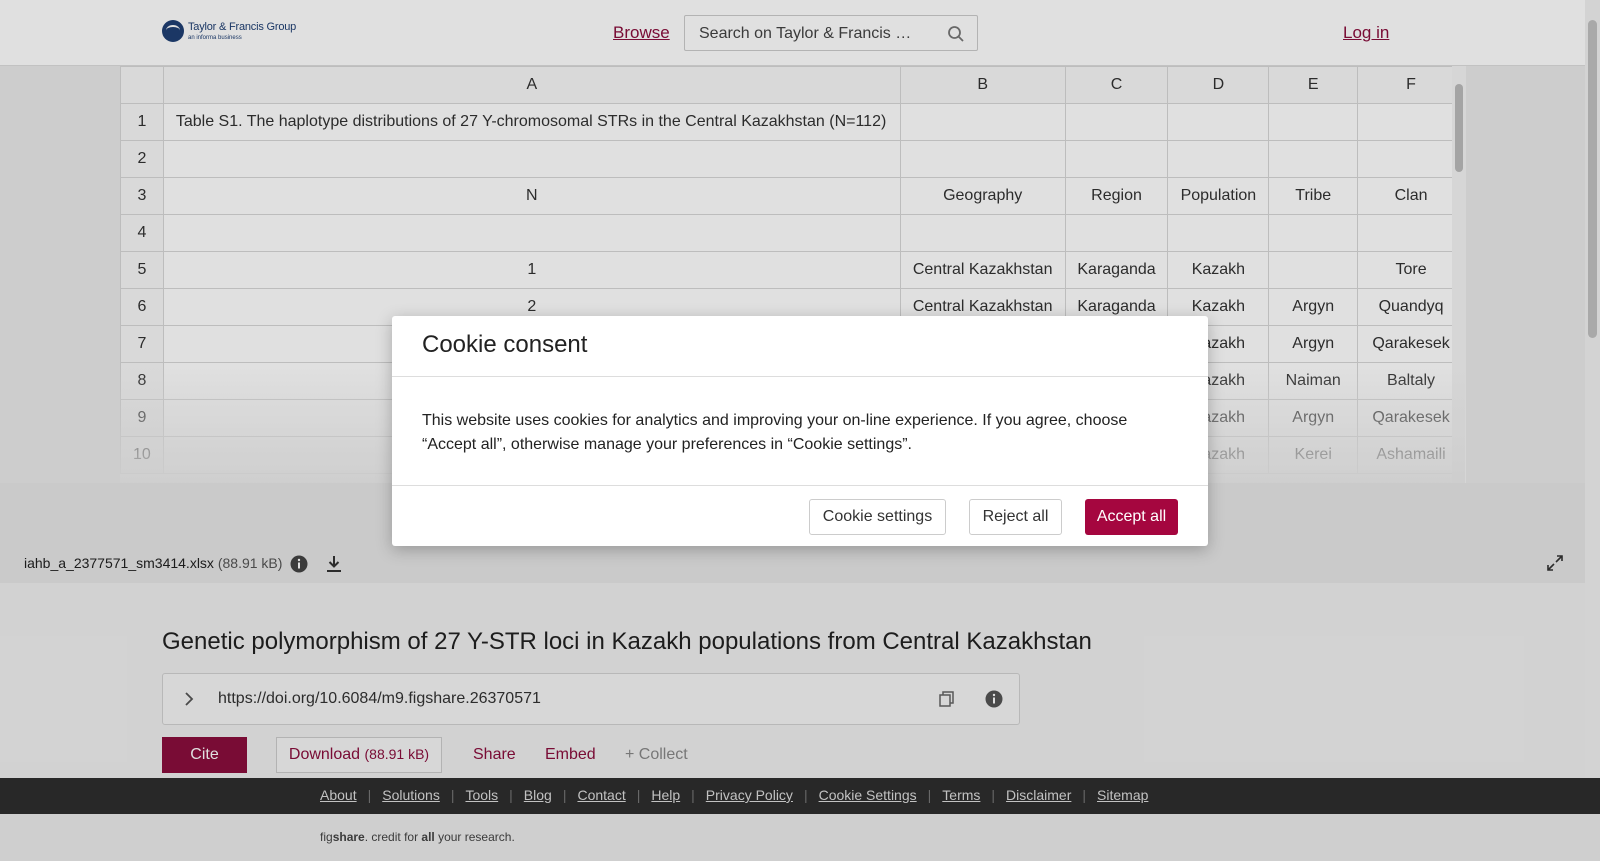  Describe the element at coordinates (877, 517) in the screenshot. I see `cookie-settings-button: Cookie settings` at that location.